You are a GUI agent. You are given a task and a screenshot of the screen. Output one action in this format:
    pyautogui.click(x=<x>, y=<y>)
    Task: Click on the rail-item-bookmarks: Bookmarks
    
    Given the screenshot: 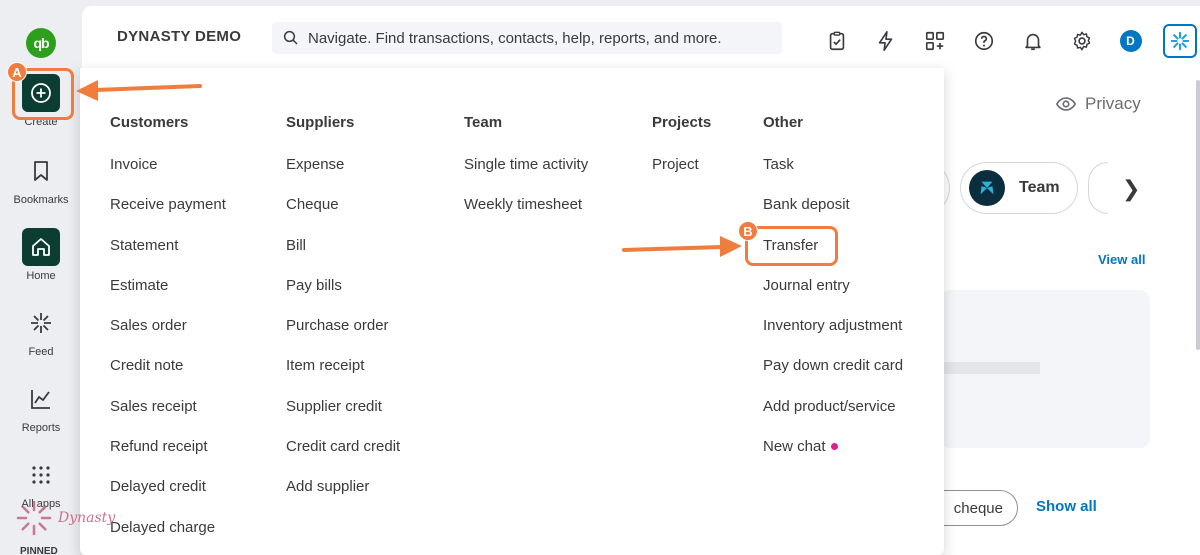 What is the action you would take?
    pyautogui.click(x=41, y=179)
    